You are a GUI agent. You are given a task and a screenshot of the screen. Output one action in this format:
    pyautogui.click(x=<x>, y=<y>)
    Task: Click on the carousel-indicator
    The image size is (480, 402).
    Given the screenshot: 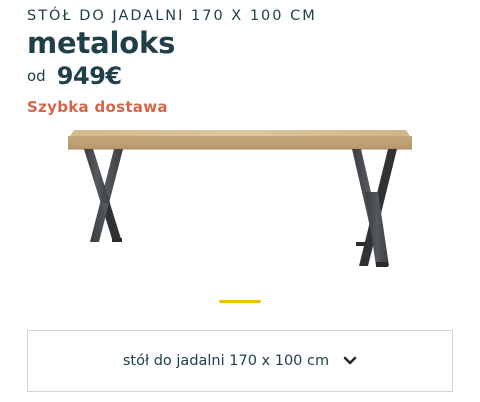 What is the action you would take?
    pyautogui.click(x=240, y=301)
    